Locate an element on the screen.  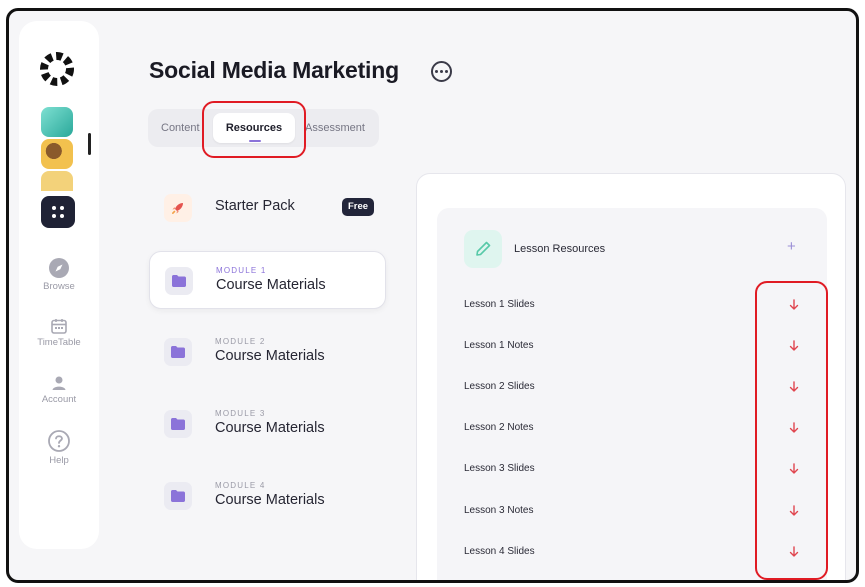
starter-pack-card: Starter Pack Free is located at coordinates (267, 208).